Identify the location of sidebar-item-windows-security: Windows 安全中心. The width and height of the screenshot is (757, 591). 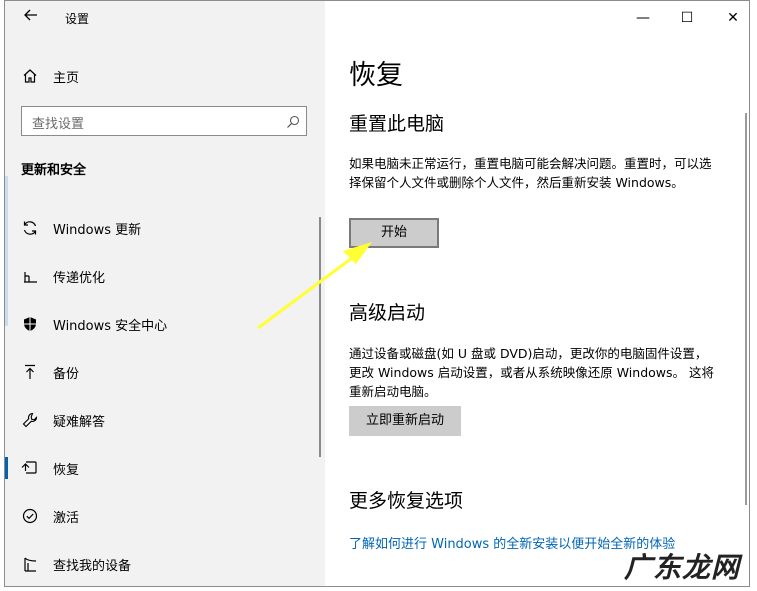
(165, 324).